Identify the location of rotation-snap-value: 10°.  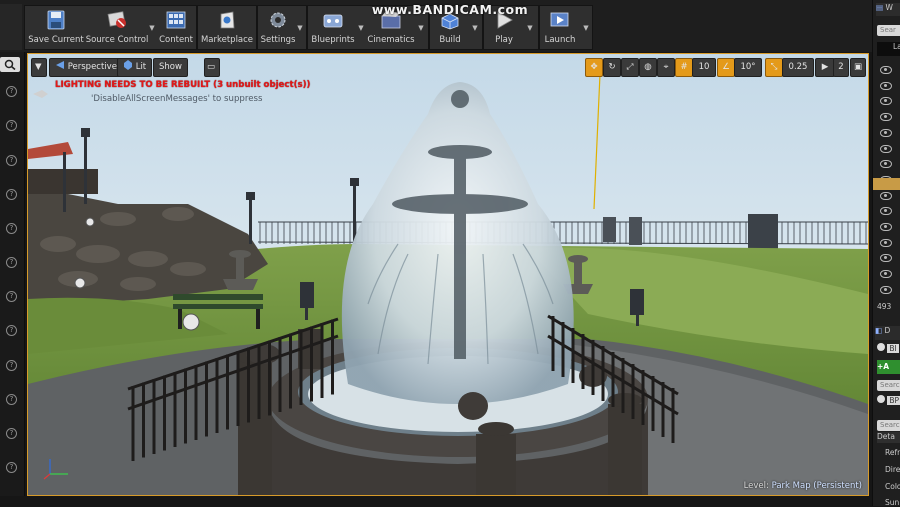
(748, 67).